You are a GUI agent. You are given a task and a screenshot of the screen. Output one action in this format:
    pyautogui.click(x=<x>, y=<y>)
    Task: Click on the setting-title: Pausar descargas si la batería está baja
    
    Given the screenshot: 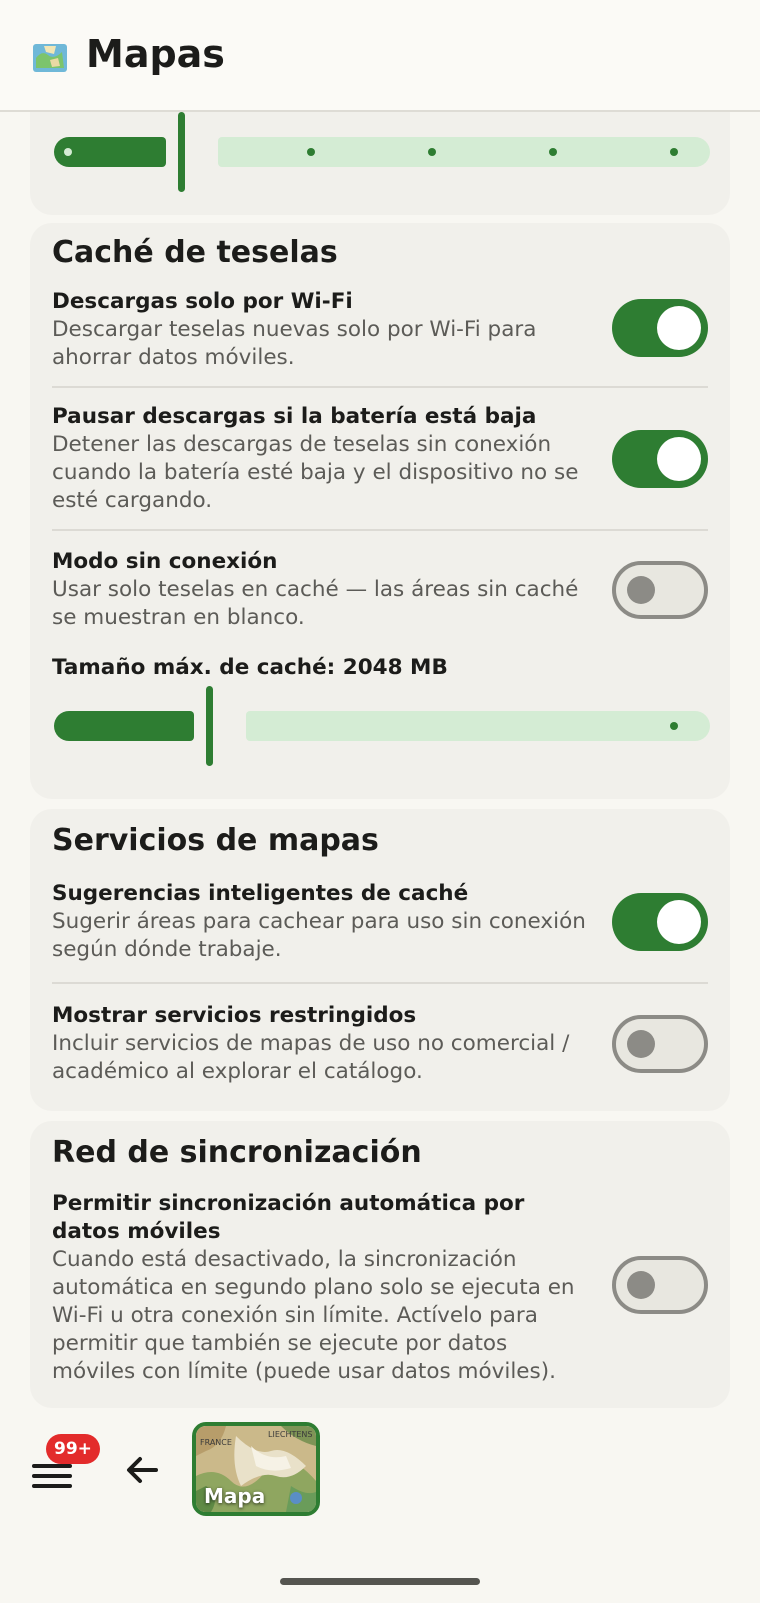 What is the action you would take?
    pyautogui.click(x=294, y=416)
    